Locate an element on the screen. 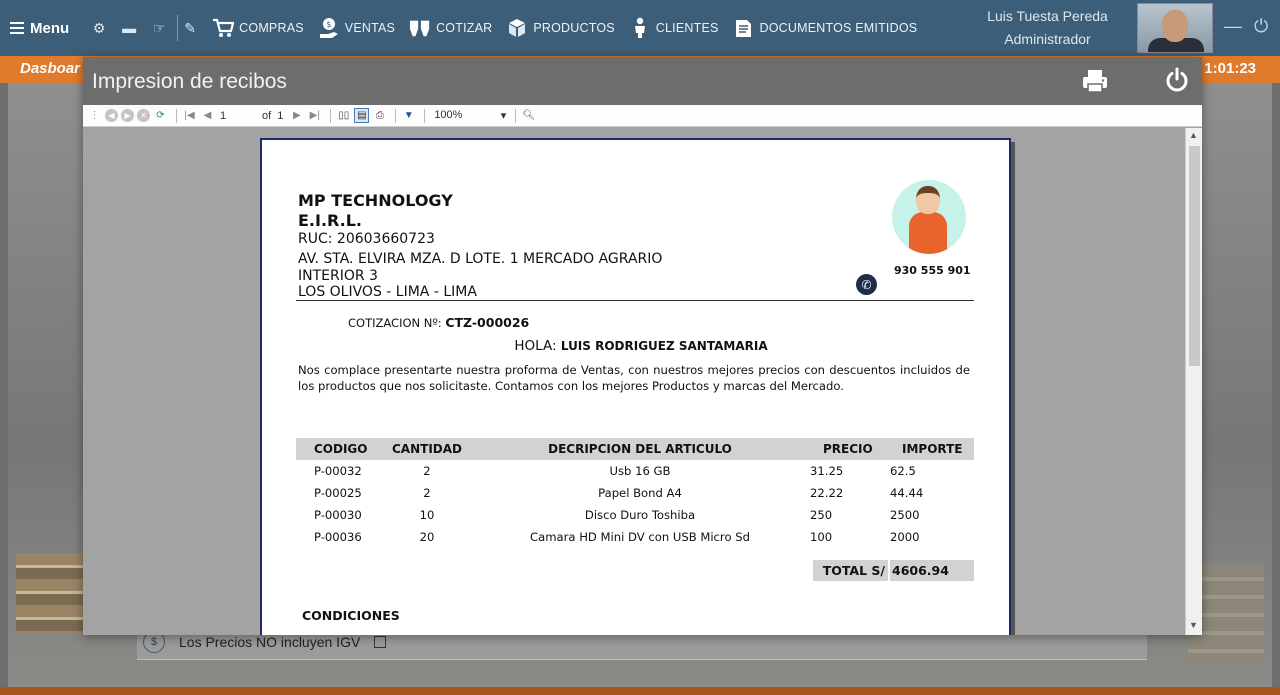 This screenshot has height=695, width=1280. chat-icon: ▬ is located at coordinates (129, 28).